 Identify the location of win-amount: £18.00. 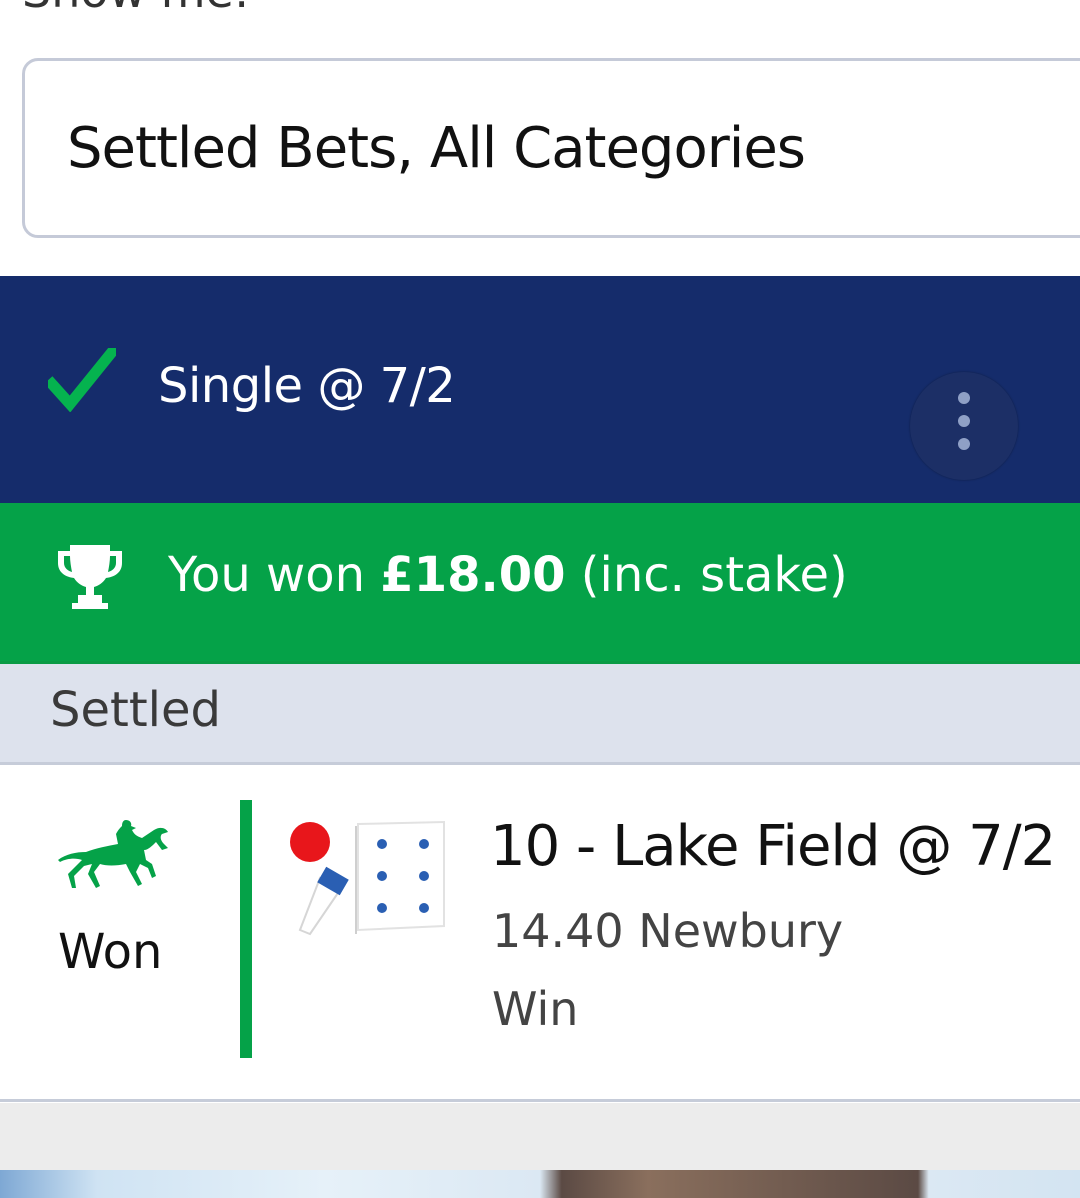
(473, 575).